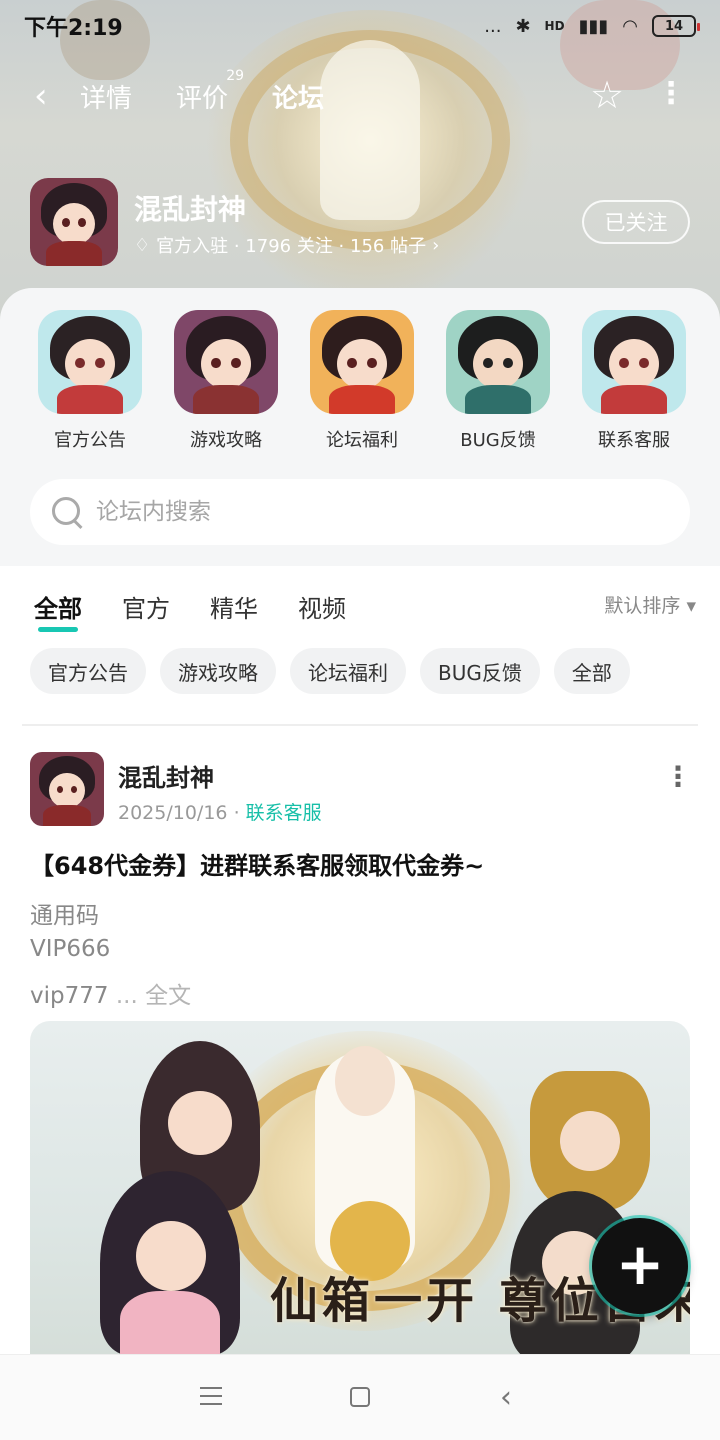  What do you see at coordinates (322, 606) in the screenshot?
I see `filter-tab-video: 视频` at bounding box center [322, 606].